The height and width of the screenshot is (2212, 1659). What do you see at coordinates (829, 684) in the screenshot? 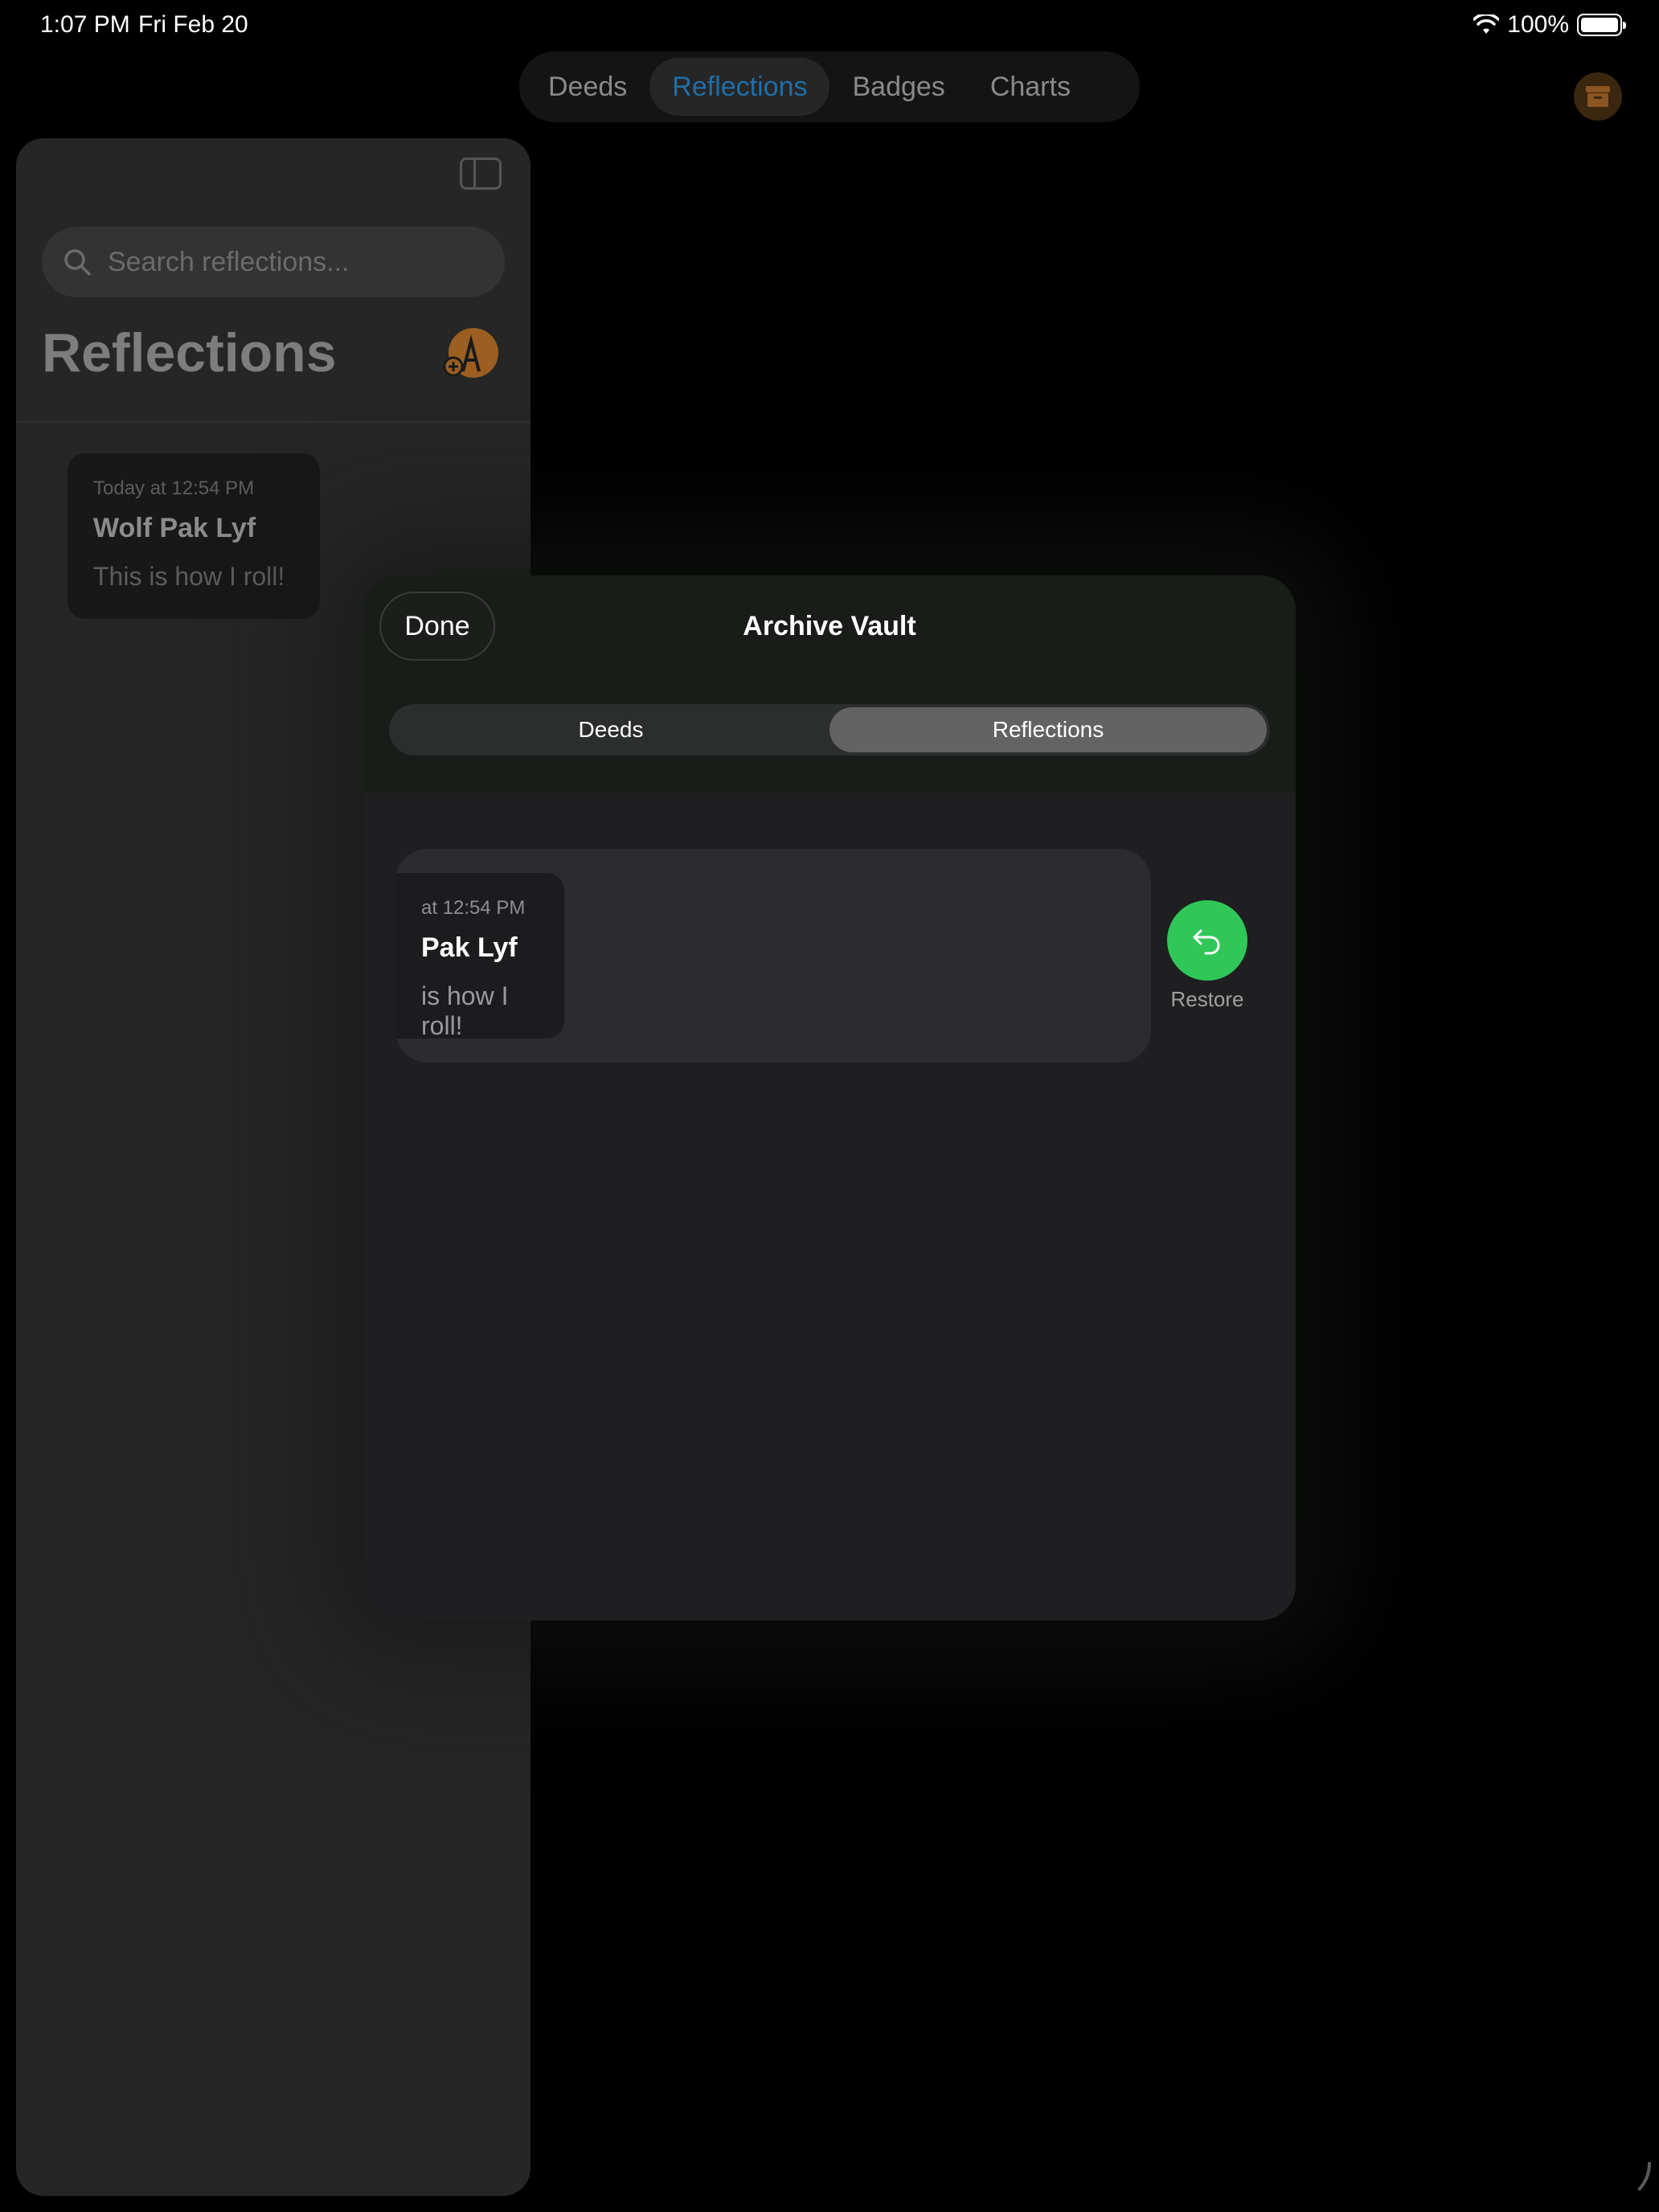
I see `modal-header: Archive Vault Done Deeds Reflections` at bounding box center [829, 684].